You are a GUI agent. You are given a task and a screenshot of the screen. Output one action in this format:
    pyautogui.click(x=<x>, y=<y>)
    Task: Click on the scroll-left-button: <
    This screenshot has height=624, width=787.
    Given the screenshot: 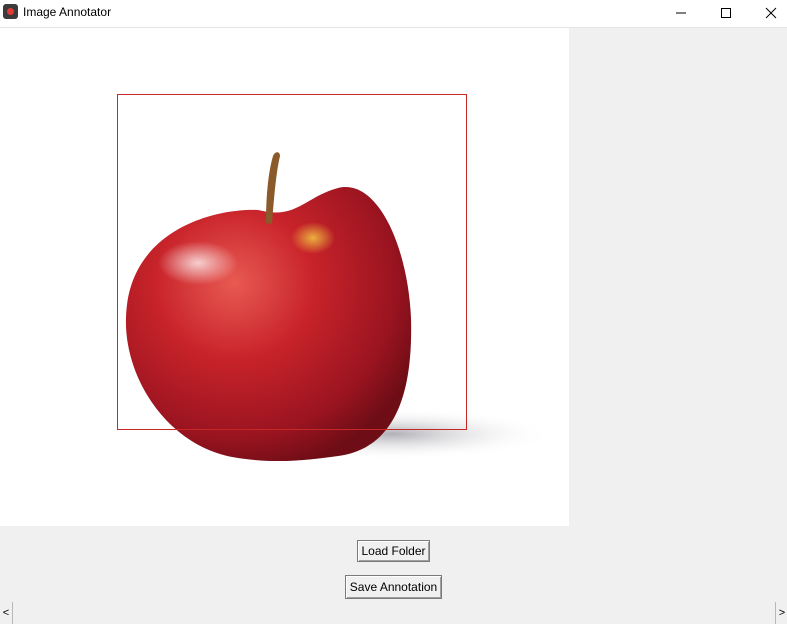 What is the action you would take?
    pyautogui.click(x=6, y=613)
    